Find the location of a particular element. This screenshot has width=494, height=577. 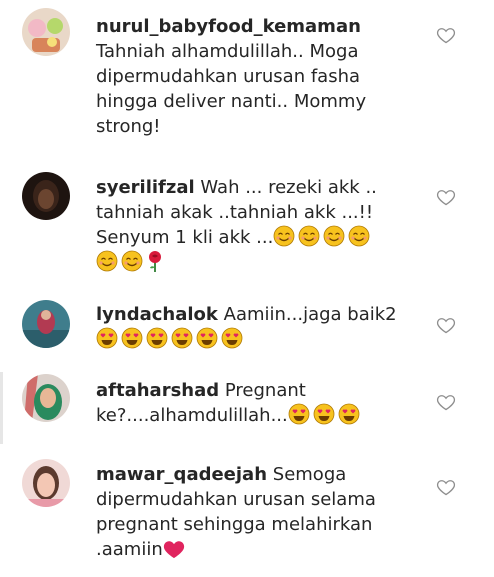

rose-icon is located at coordinates (155, 261).